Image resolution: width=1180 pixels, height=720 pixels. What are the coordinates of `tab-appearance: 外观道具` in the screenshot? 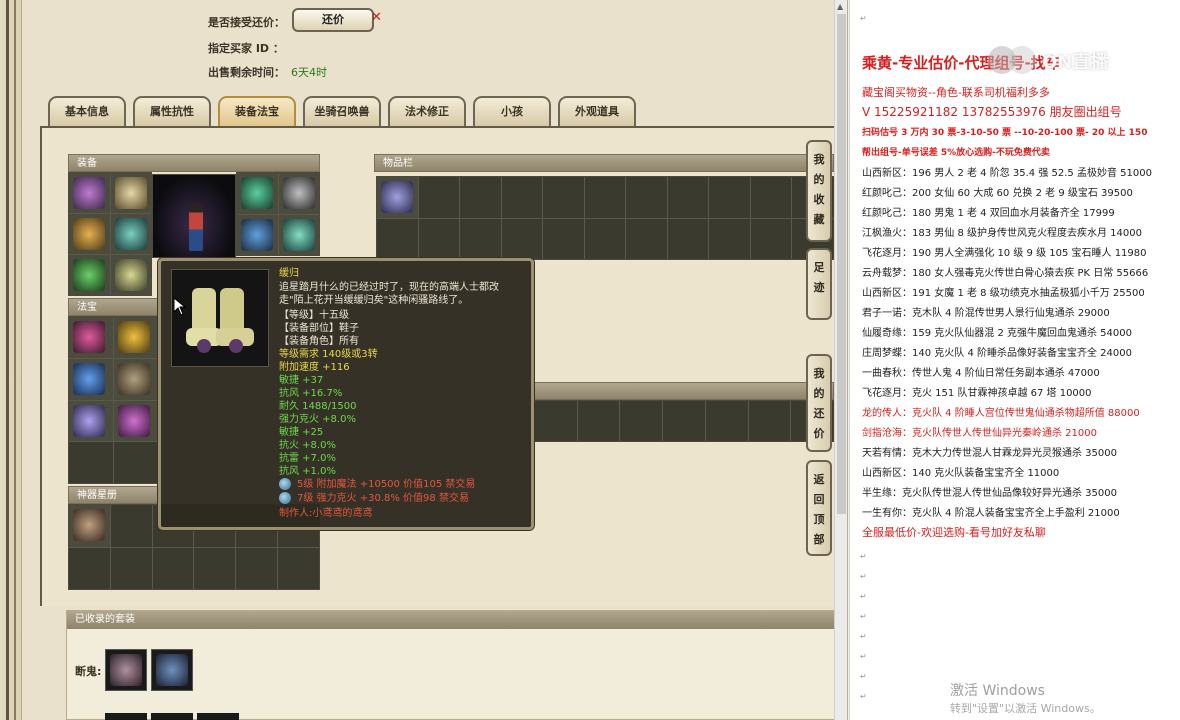 It's located at (597, 111).